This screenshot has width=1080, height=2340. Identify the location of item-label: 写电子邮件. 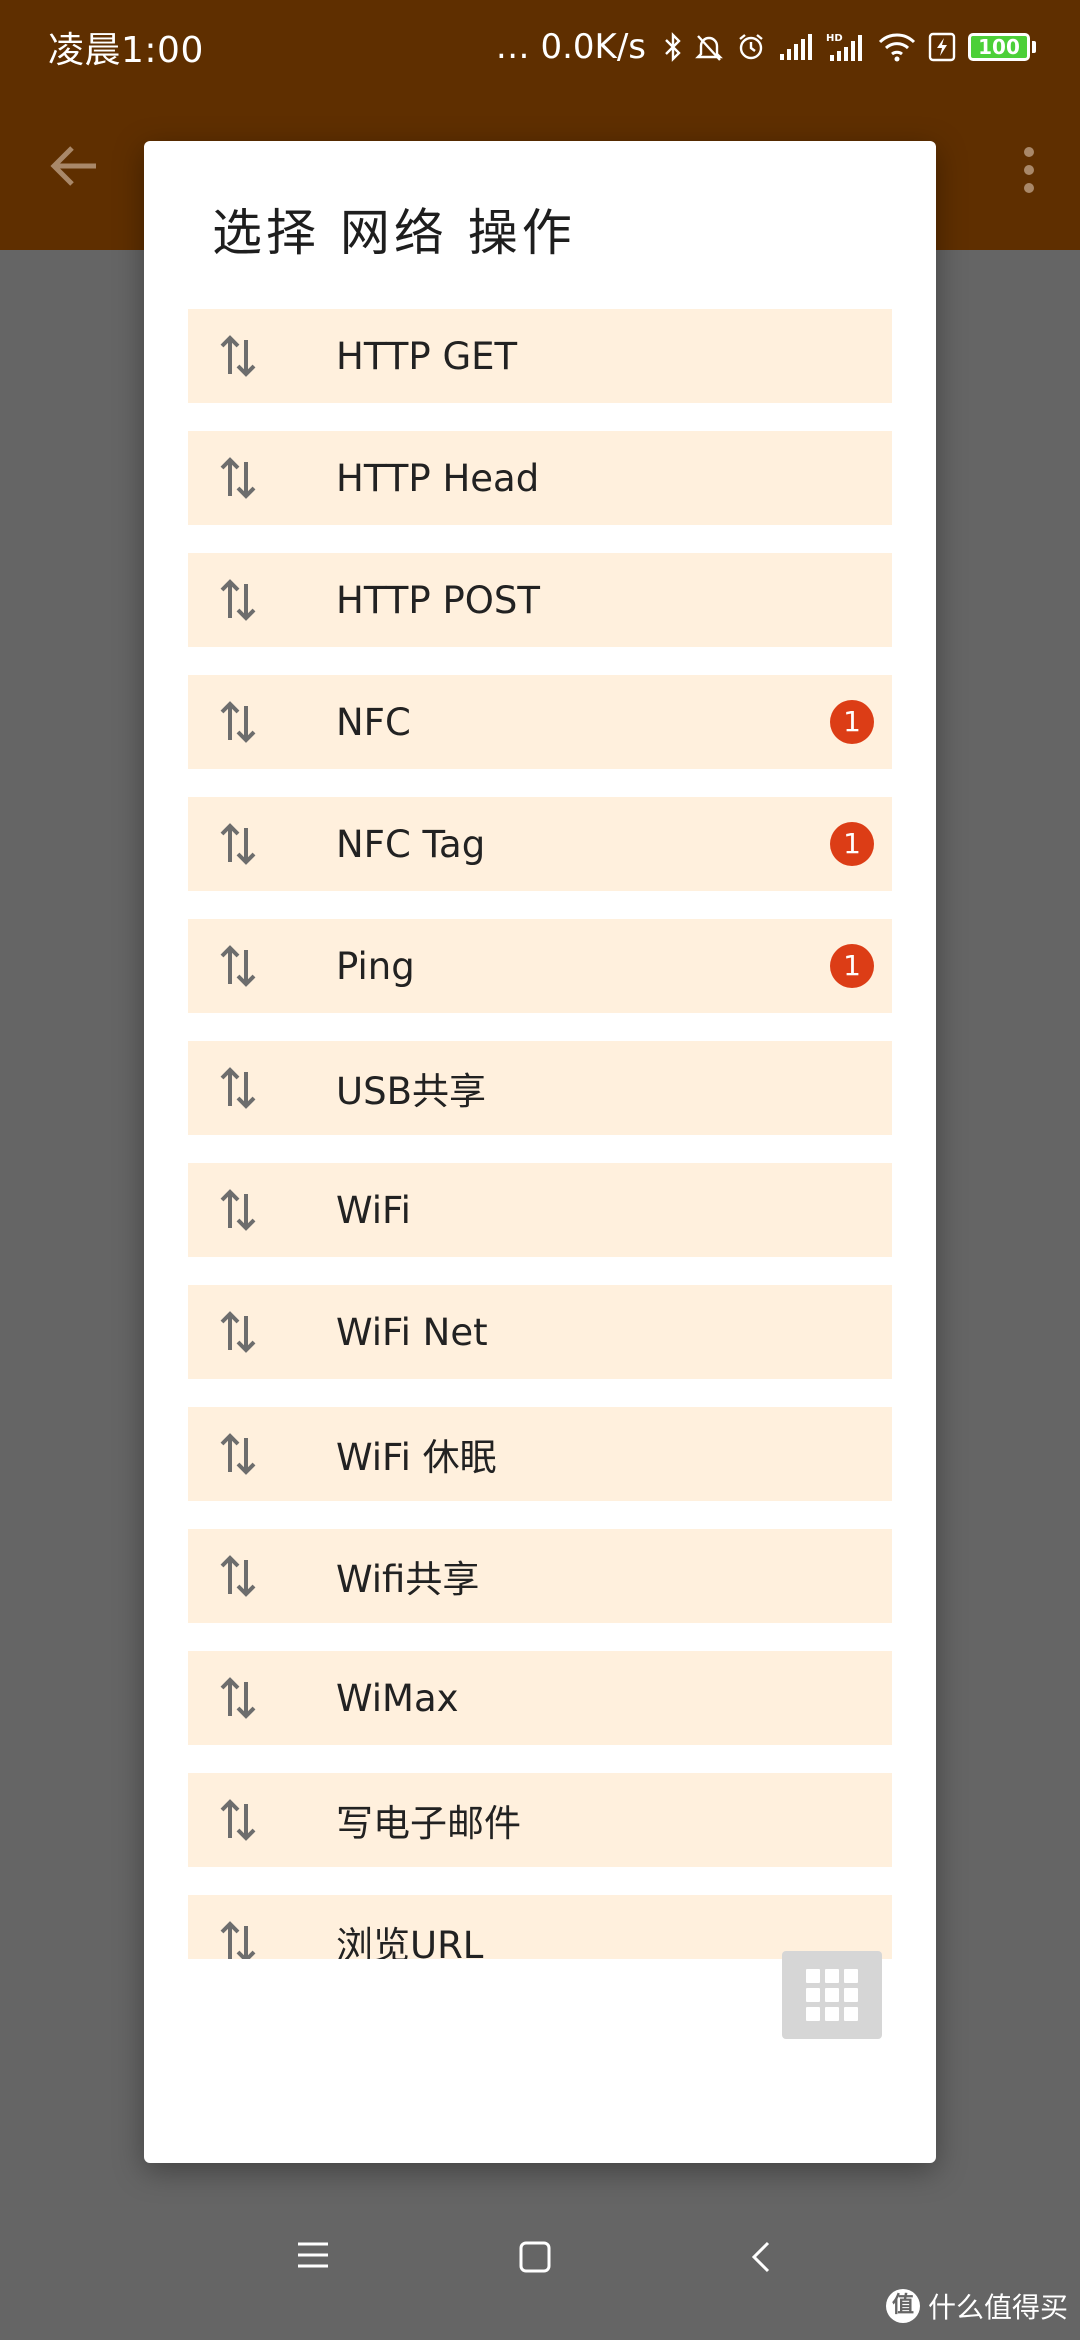
(428, 1823).